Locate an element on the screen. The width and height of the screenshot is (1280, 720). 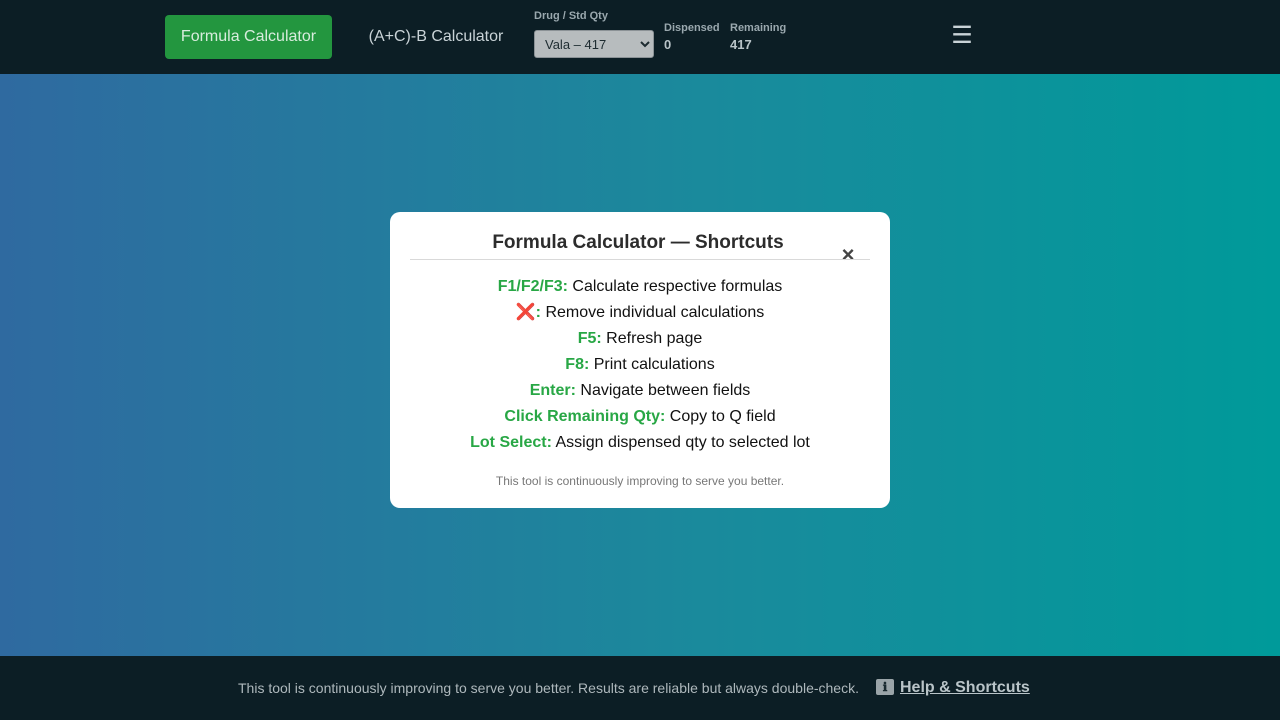
shortcut-desc: Refresh page is located at coordinates (652, 338).